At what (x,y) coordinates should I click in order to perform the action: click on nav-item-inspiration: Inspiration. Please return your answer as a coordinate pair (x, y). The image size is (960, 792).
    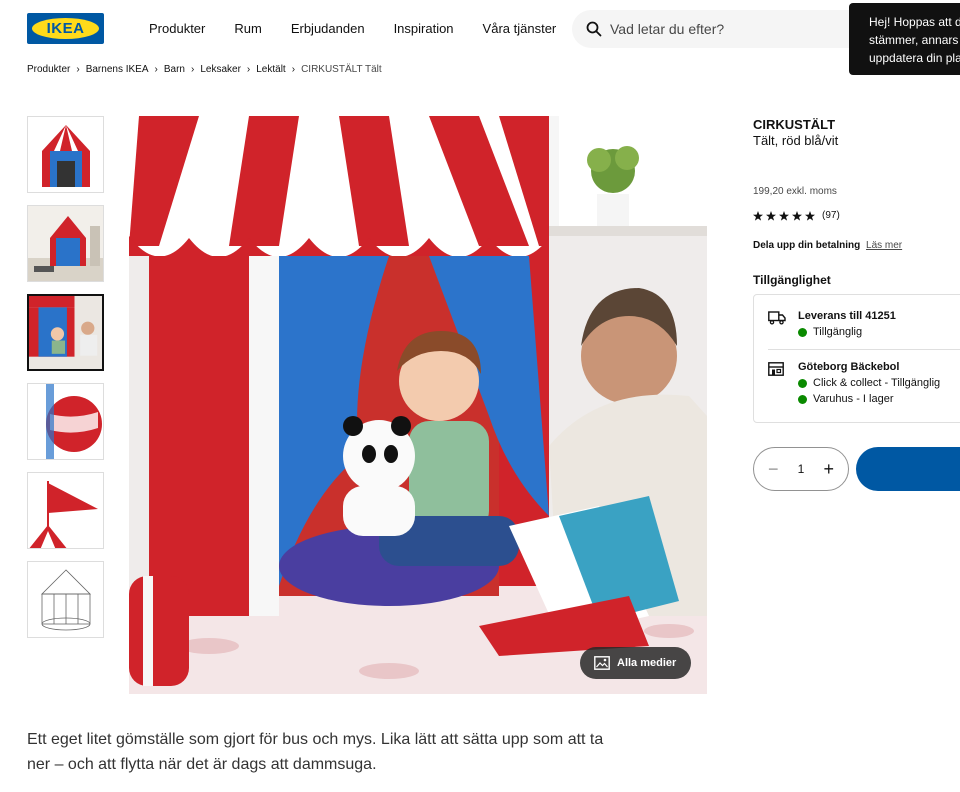
    Looking at the image, I should click on (424, 28).